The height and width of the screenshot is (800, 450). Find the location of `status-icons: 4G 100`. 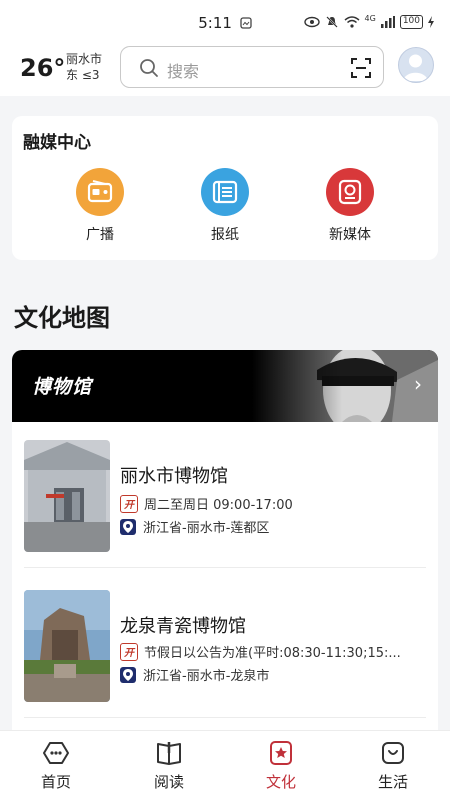

status-icons: 4G 100 is located at coordinates (368, 21).